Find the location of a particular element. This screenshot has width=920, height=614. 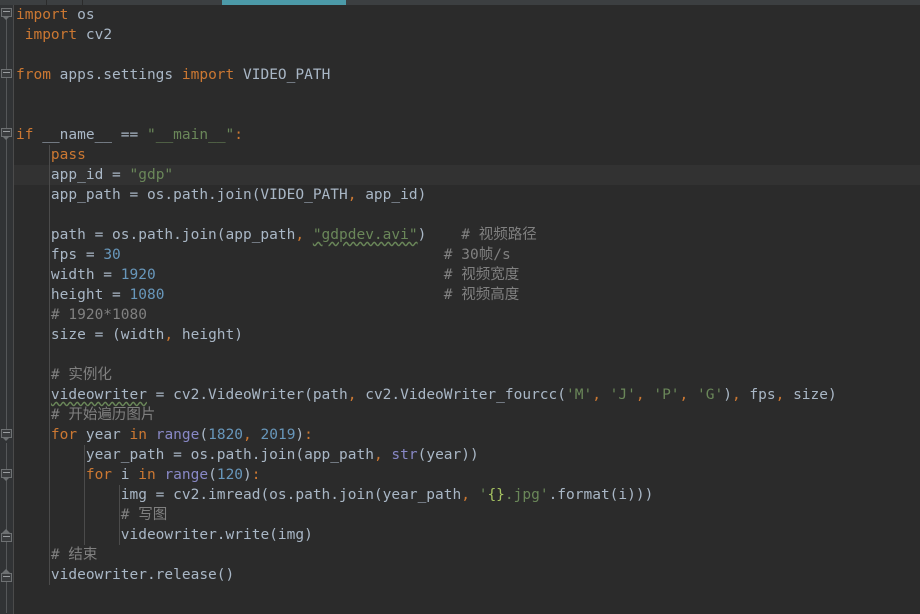

code-line: if __name__ == "__main__": is located at coordinates (467, 135).